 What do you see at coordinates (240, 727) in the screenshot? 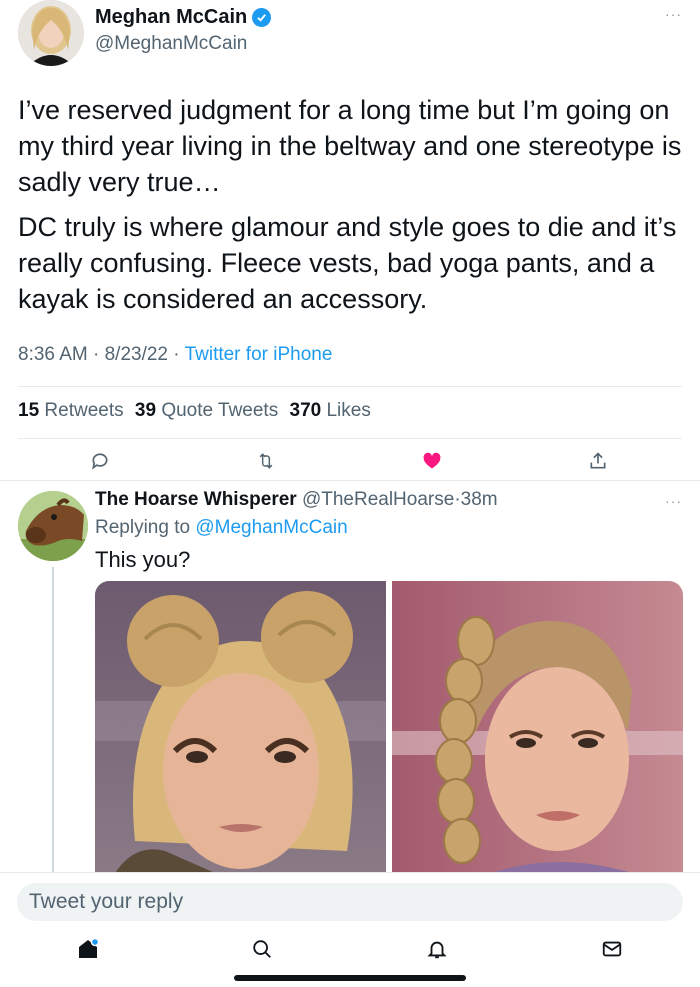
I see `photo-left` at bounding box center [240, 727].